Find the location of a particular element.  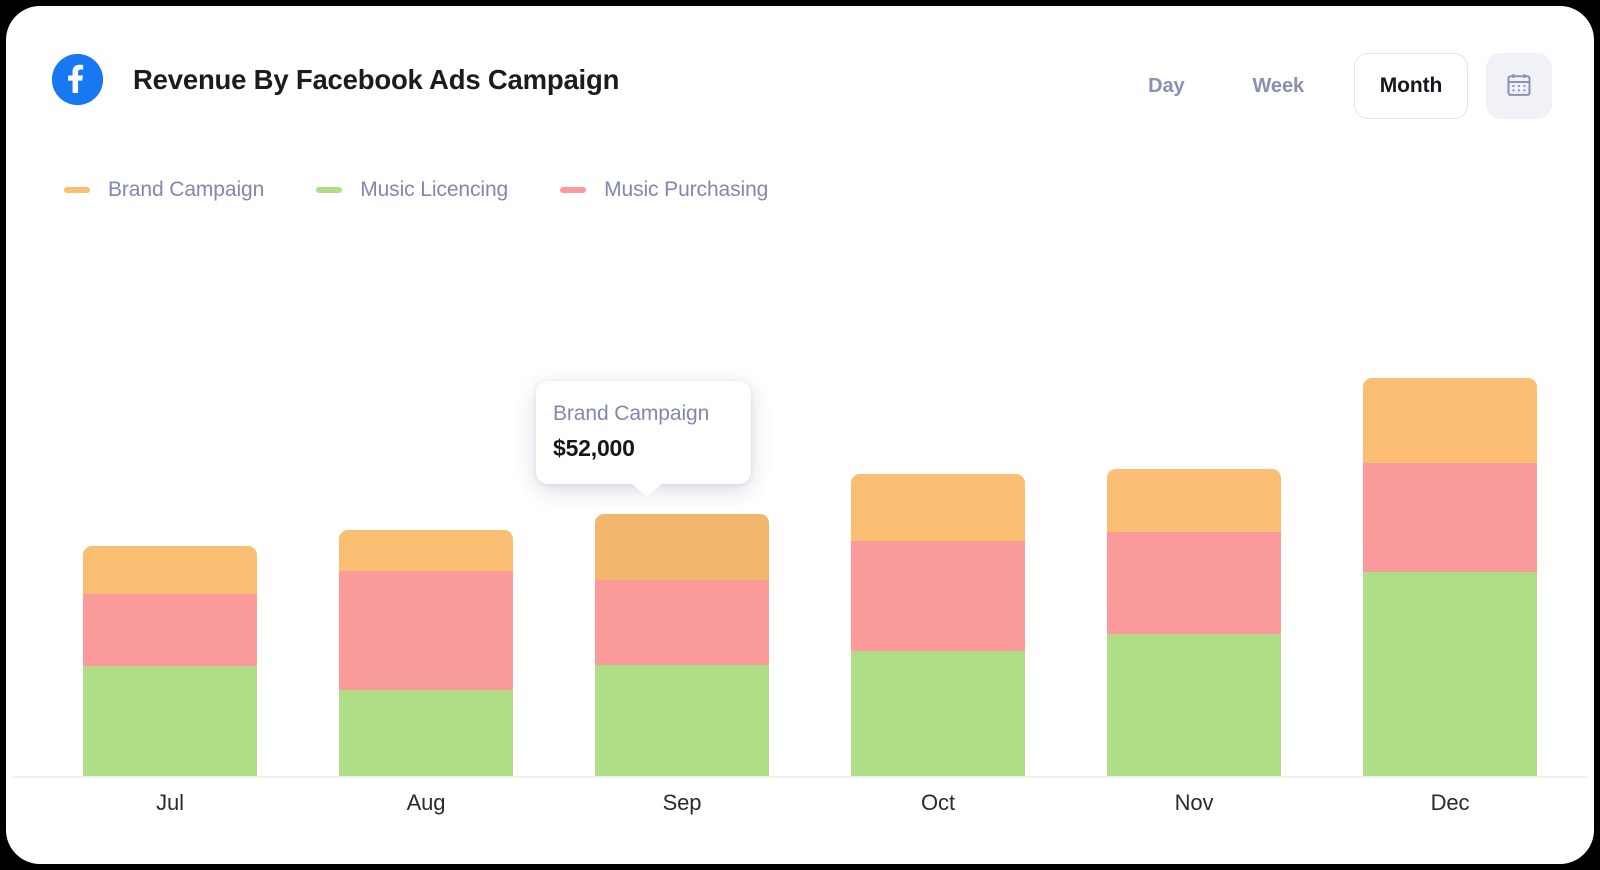

x-axis-label: Jul is located at coordinates (170, 802).